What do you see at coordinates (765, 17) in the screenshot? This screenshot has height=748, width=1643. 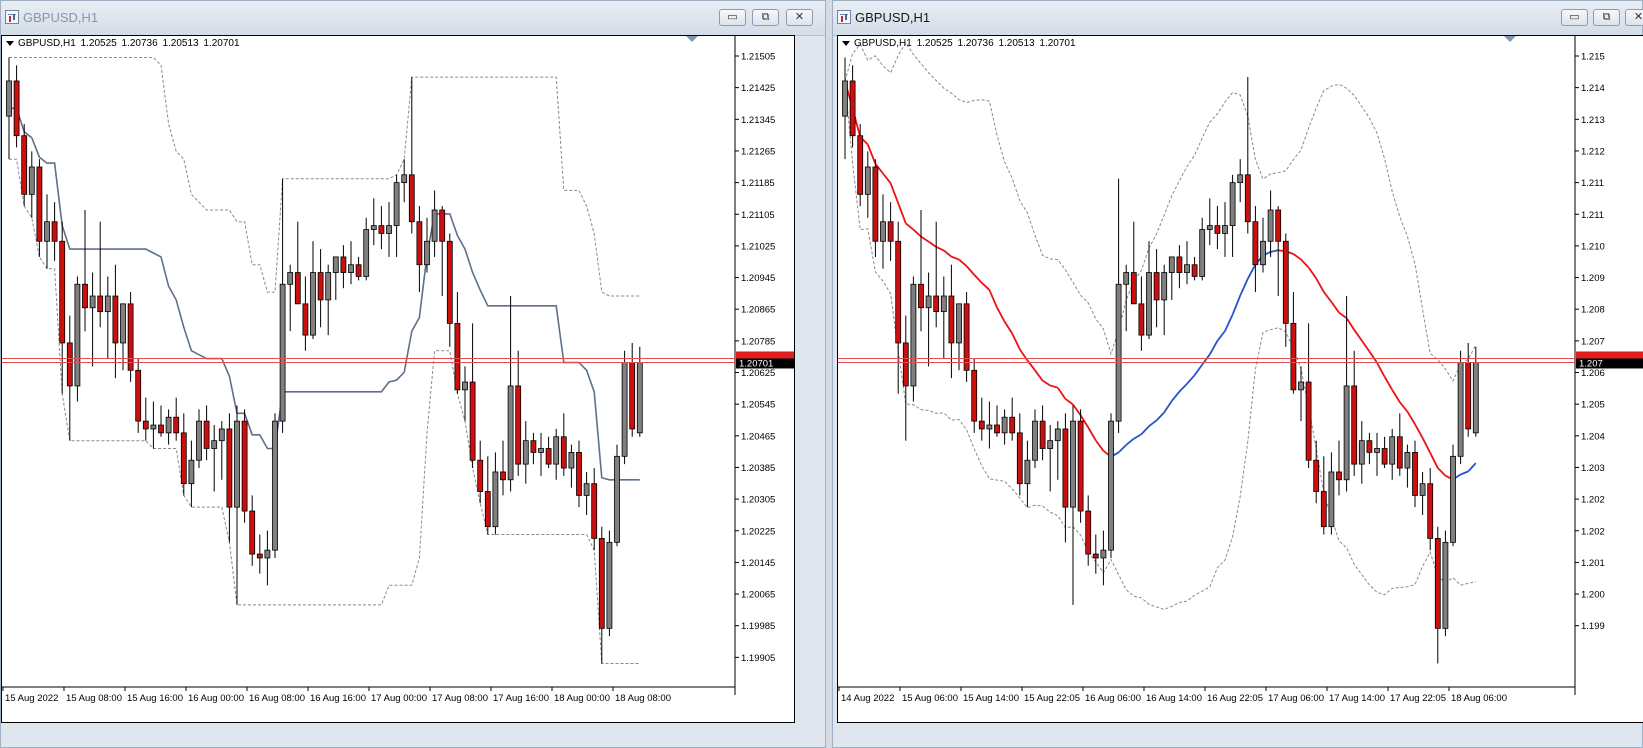 I see `restore-button: ⧉` at bounding box center [765, 17].